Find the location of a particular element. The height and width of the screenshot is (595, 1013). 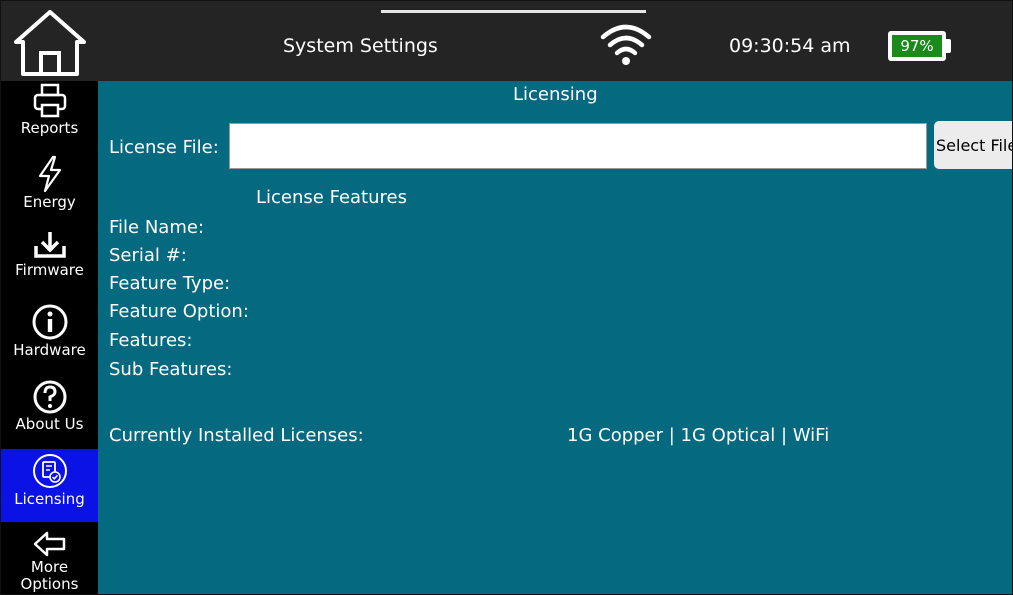

page-title: System Settings is located at coordinates (360, 46).